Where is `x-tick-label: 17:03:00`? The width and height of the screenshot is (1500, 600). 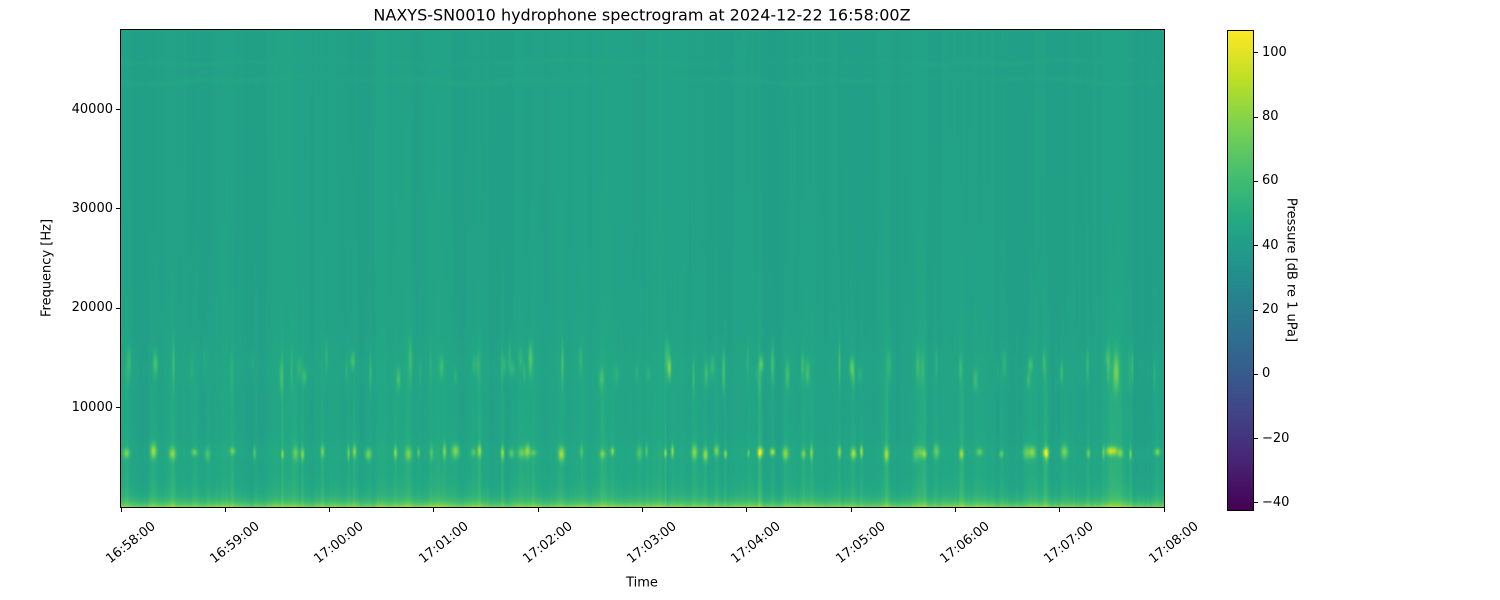
x-tick-label: 17:03:00 is located at coordinates (652, 543).